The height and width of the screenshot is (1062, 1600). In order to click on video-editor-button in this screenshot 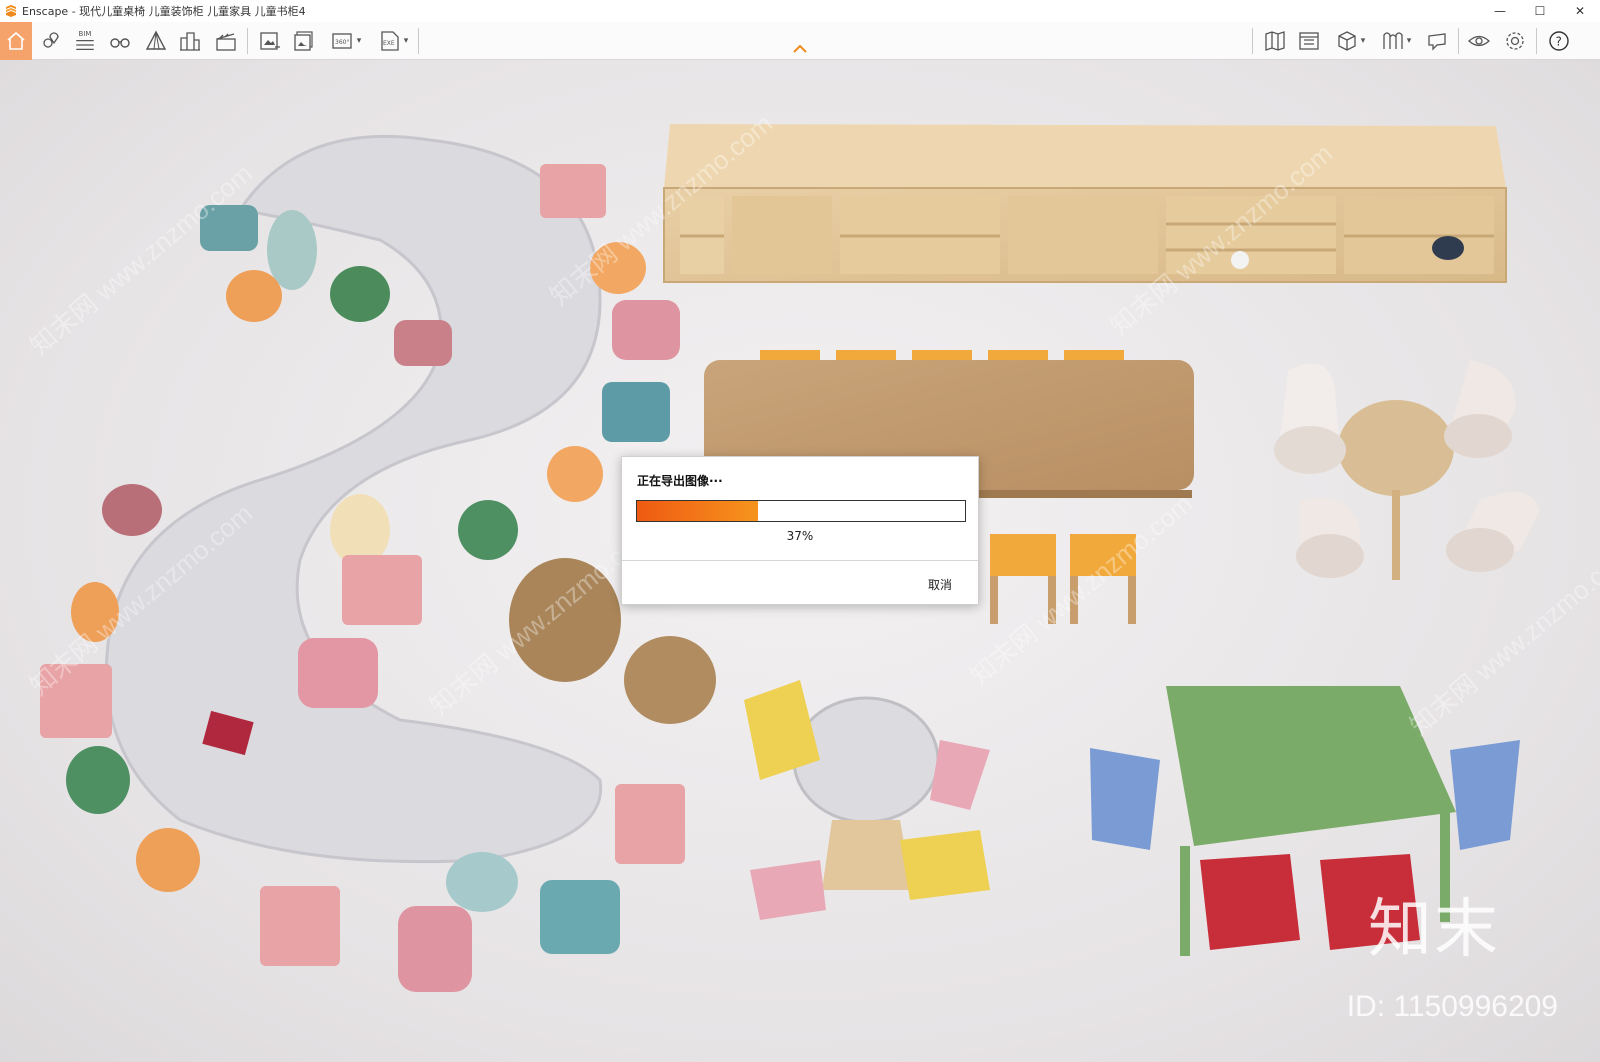, I will do `click(226, 41)`.